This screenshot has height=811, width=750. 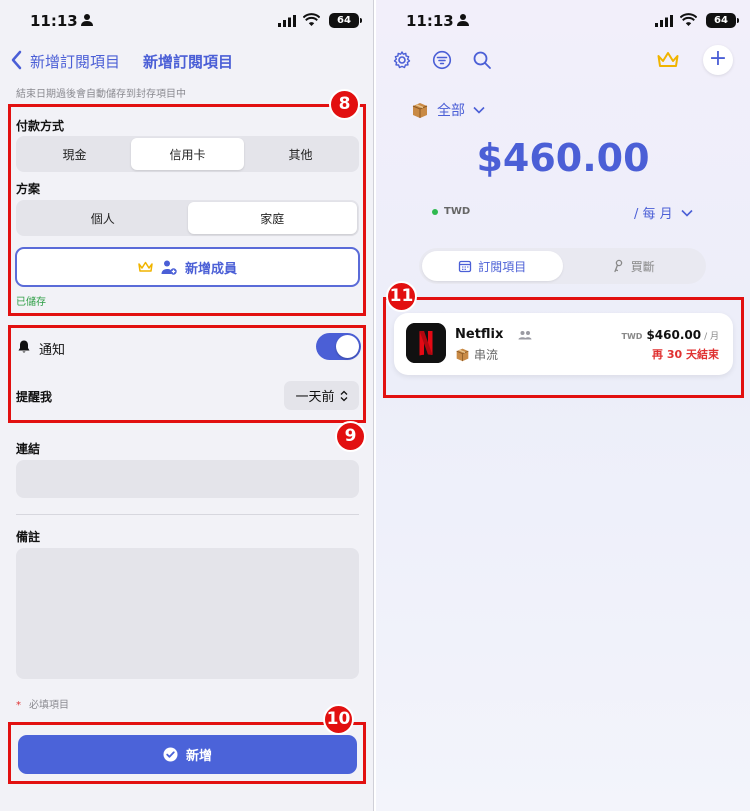 I want to click on tab-subscriptions-label: 訂閱項目, so click(x=502, y=266).